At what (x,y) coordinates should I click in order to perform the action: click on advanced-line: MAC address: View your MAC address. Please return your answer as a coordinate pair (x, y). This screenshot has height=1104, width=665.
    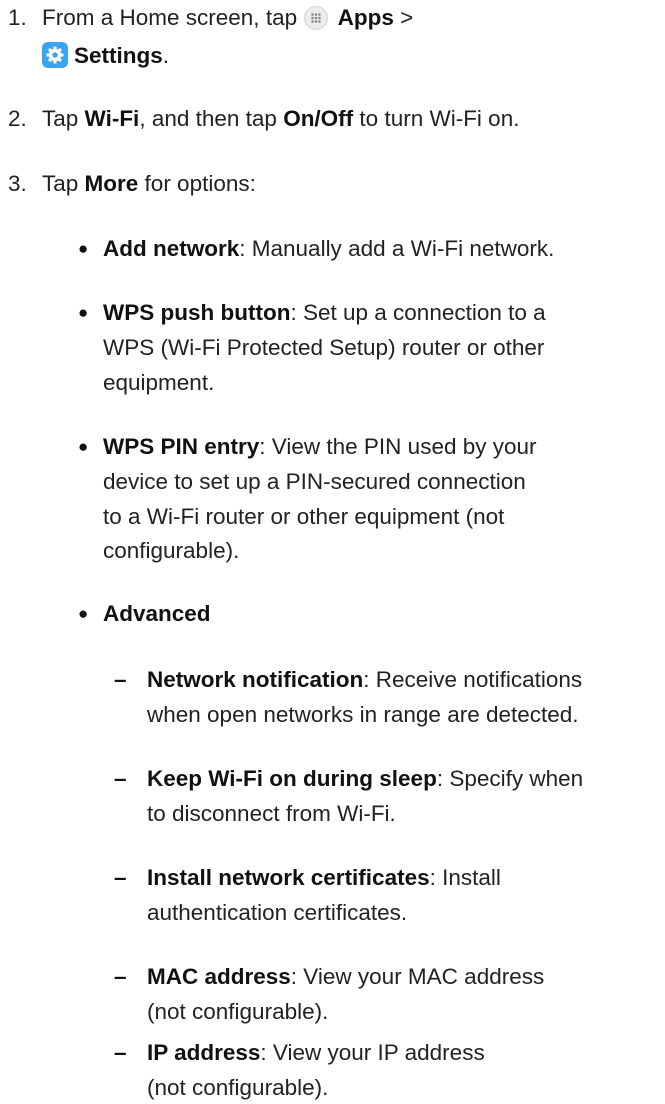
    Looking at the image, I should click on (345, 977).